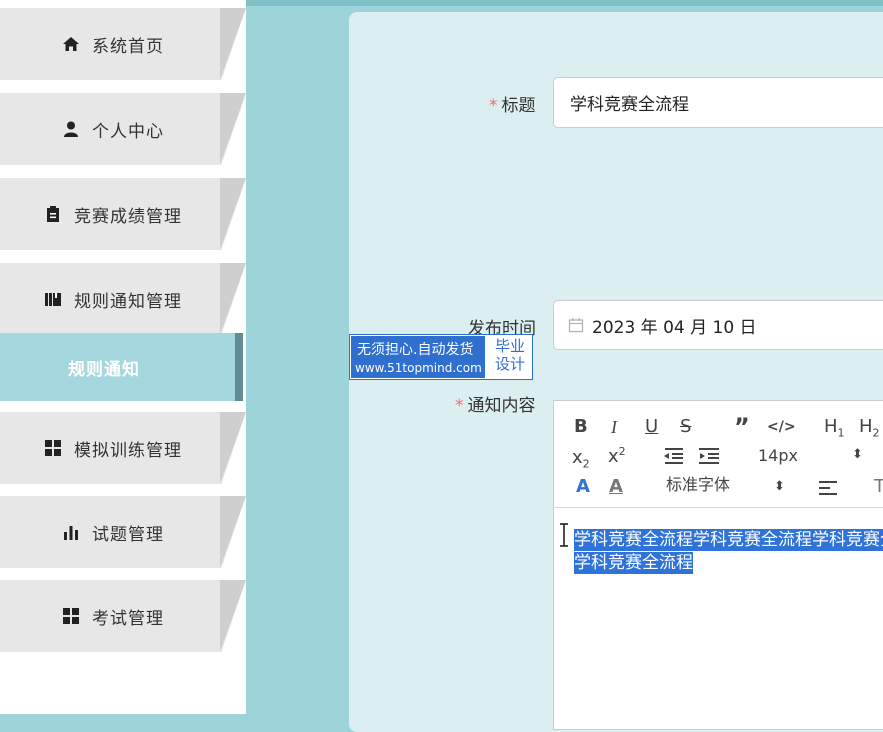 The width and height of the screenshot is (883, 732). What do you see at coordinates (614, 427) in the screenshot?
I see `italic-icon: I` at bounding box center [614, 427].